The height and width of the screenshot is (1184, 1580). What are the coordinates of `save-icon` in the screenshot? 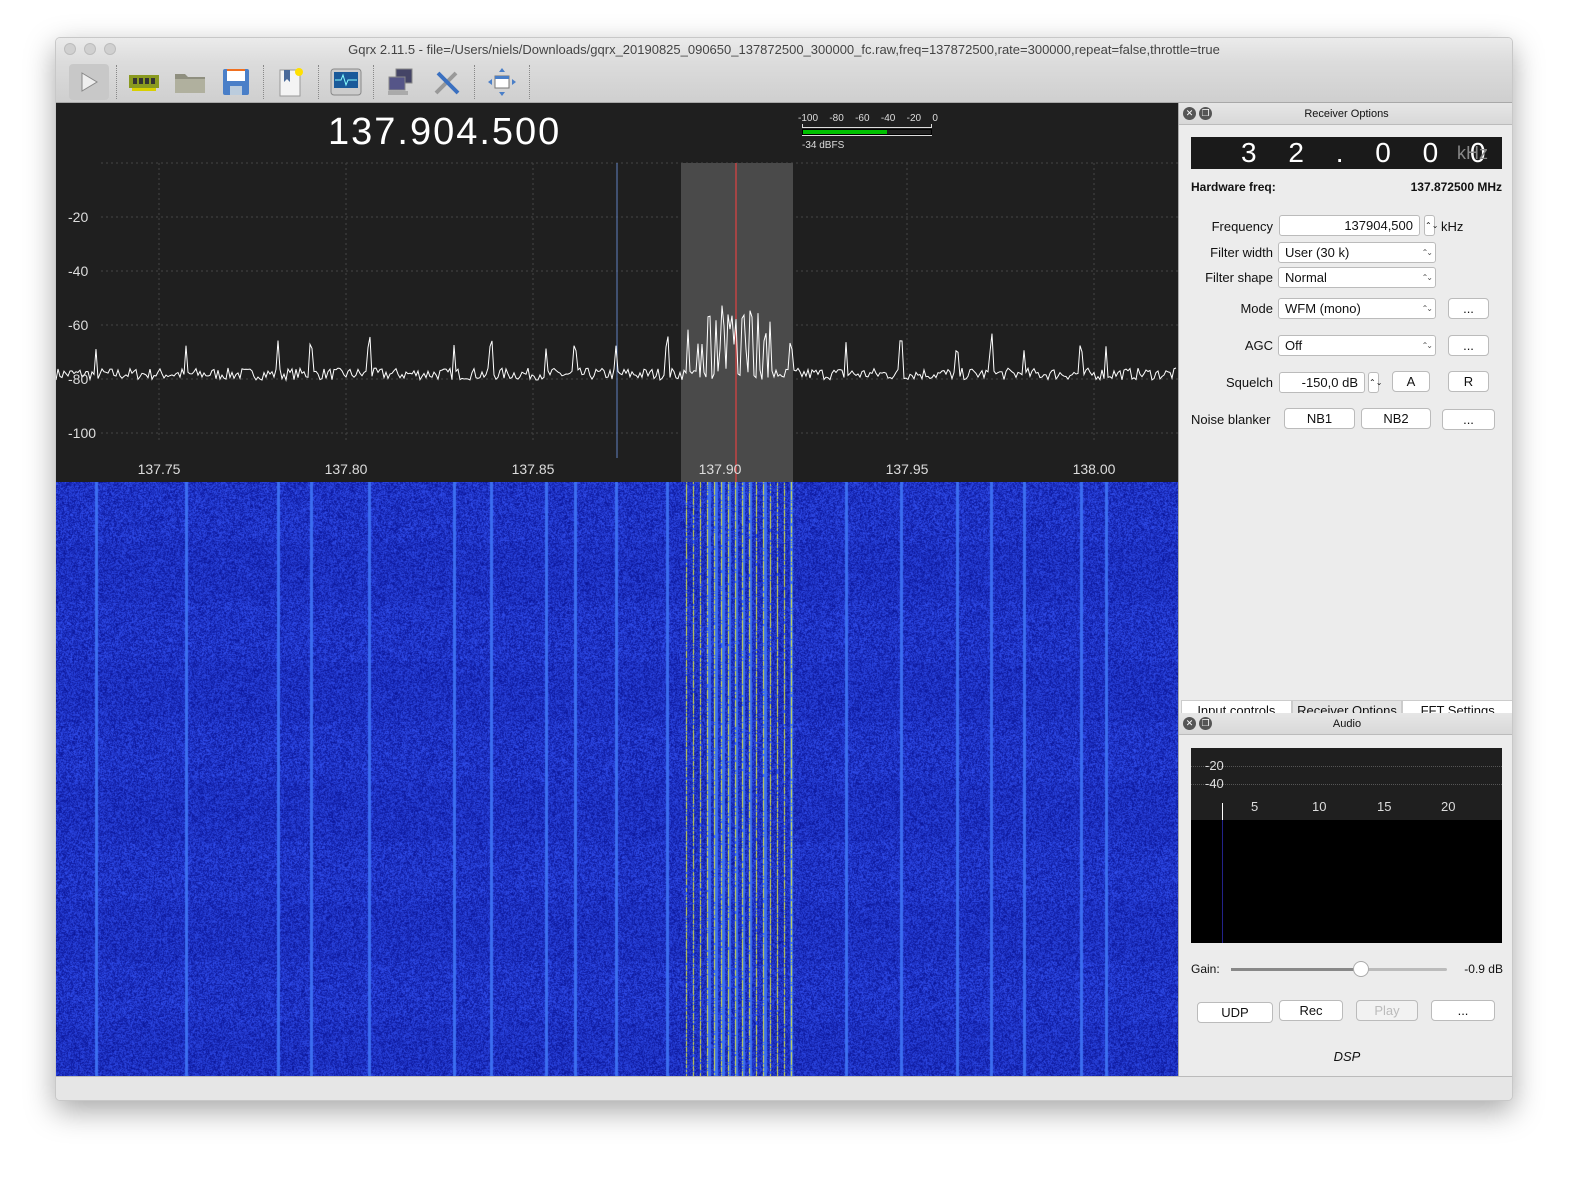 It's located at (236, 82).